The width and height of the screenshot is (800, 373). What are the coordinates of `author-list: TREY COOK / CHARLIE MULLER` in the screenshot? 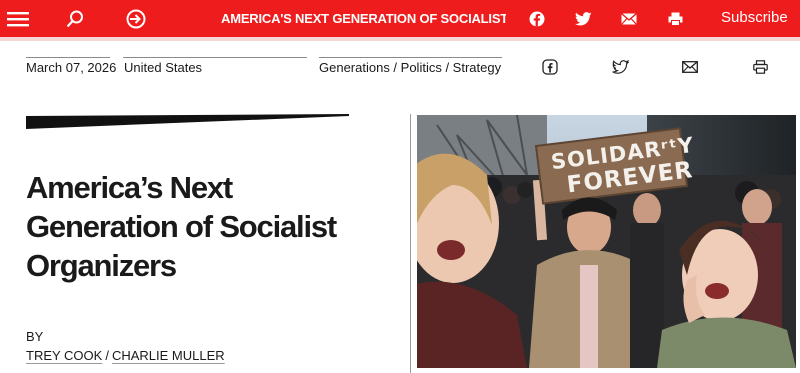 It's located at (125, 355).